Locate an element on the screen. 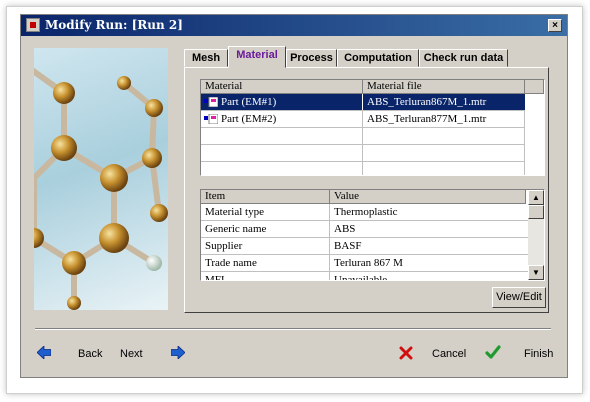 This screenshot has height=402, width=590. property-item: Supplier is located at coordinates (265, 246).